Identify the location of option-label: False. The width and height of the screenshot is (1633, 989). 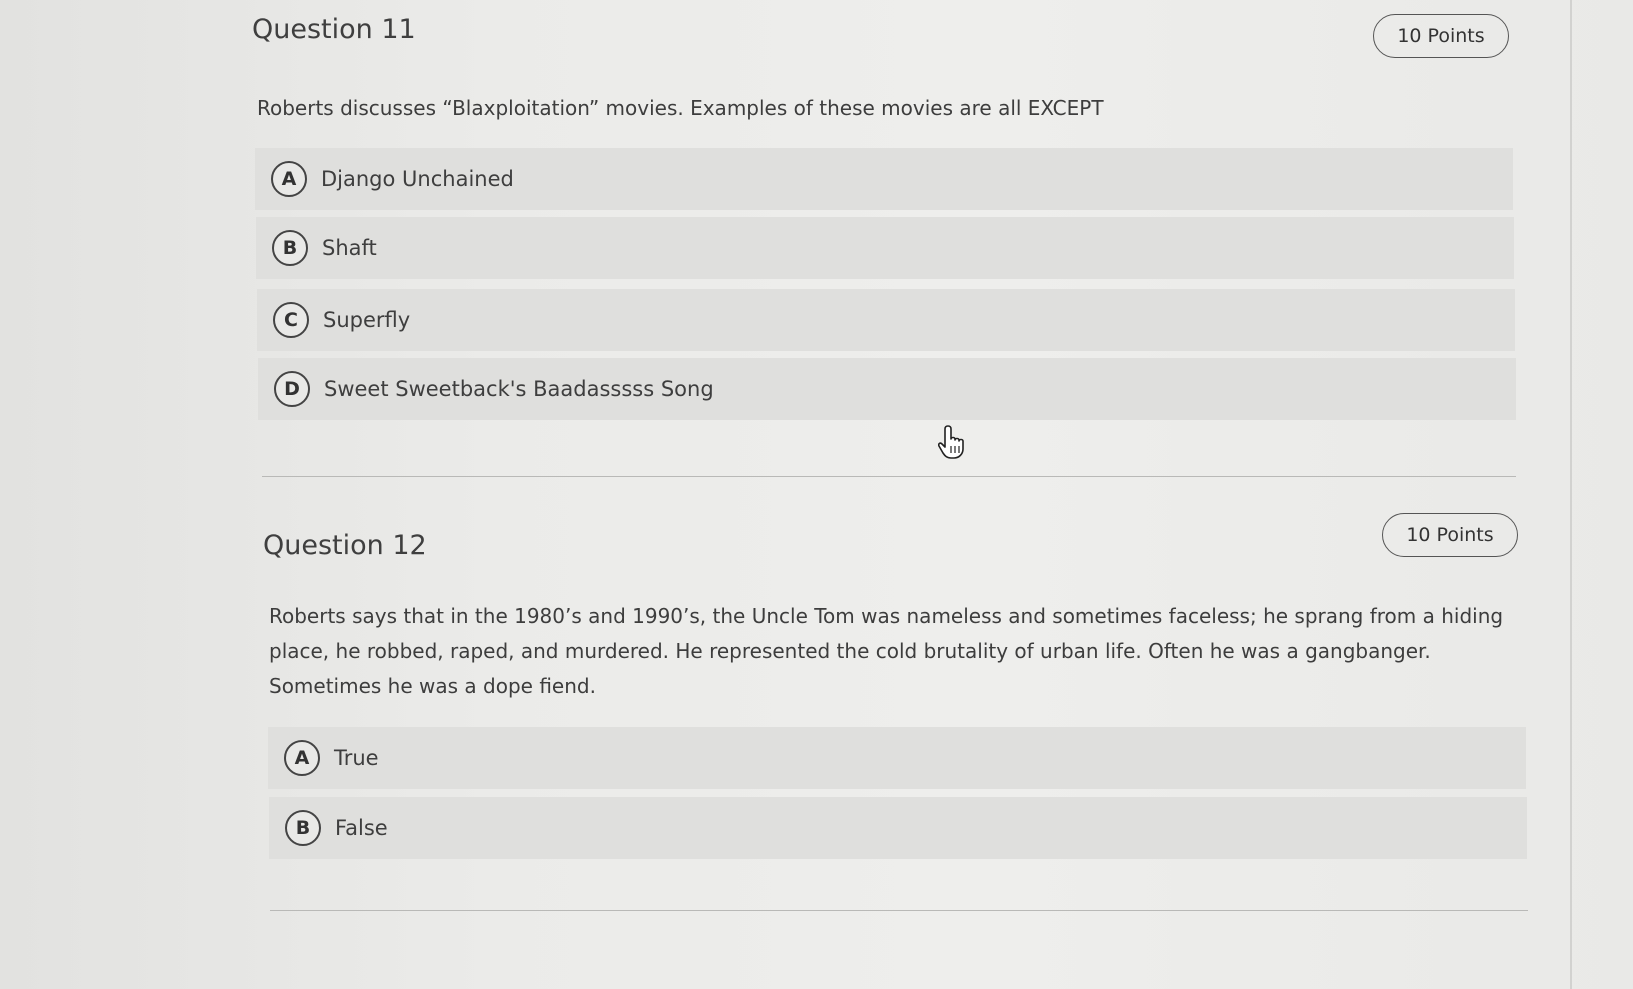
(361, 828).